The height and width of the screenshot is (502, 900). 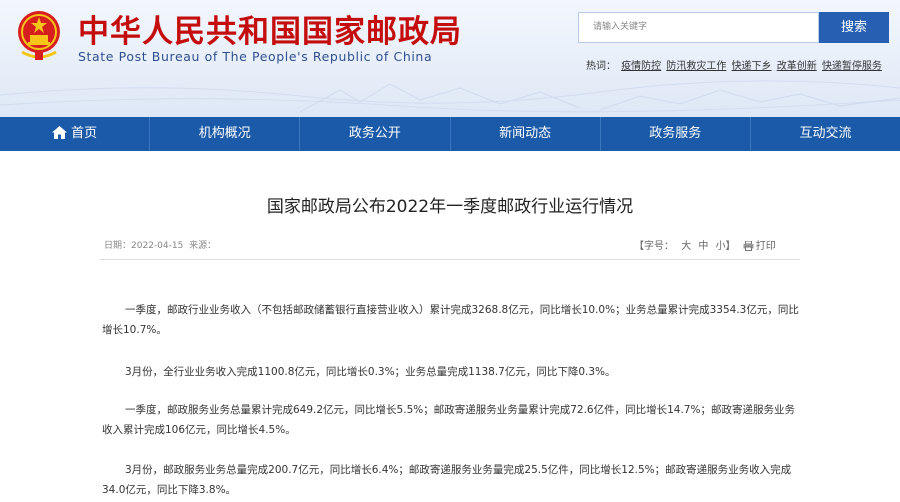 What do you see at coordinates (84, 133) in the screenshot?
I see `nav-item-label: 首页` at bounding box center [84, 133].